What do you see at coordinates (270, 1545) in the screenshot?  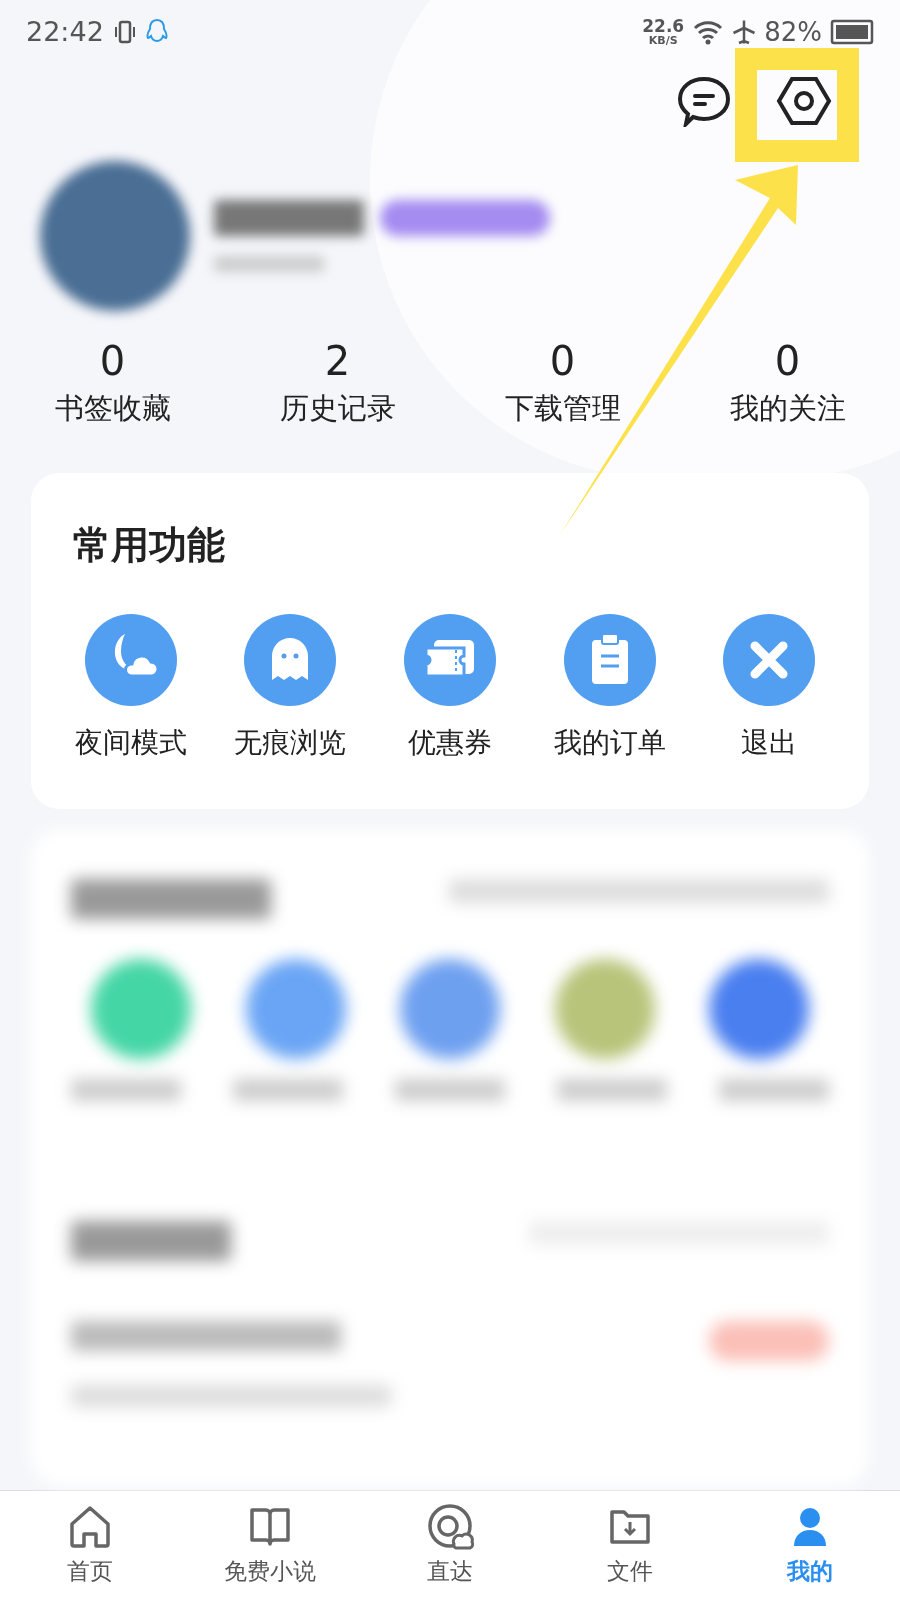 I see `nav-tab: 免费小说` at bounding box center [270, 1545].